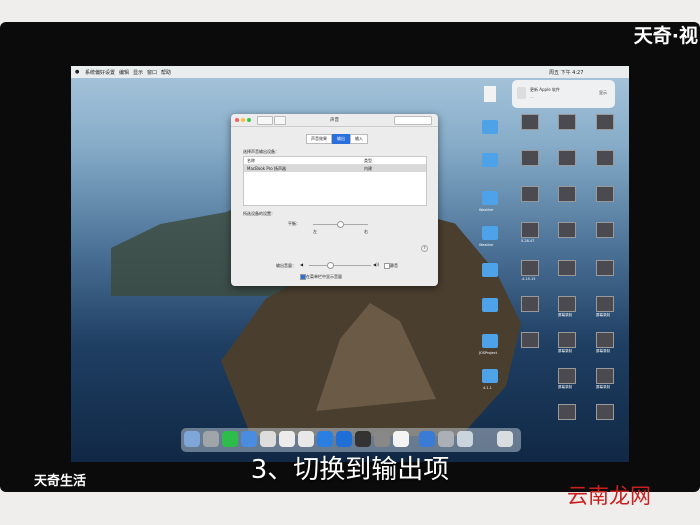 The width and height of the screenshot is (700, 525). I want to click on volume-slider-knob, so click(330, 265).